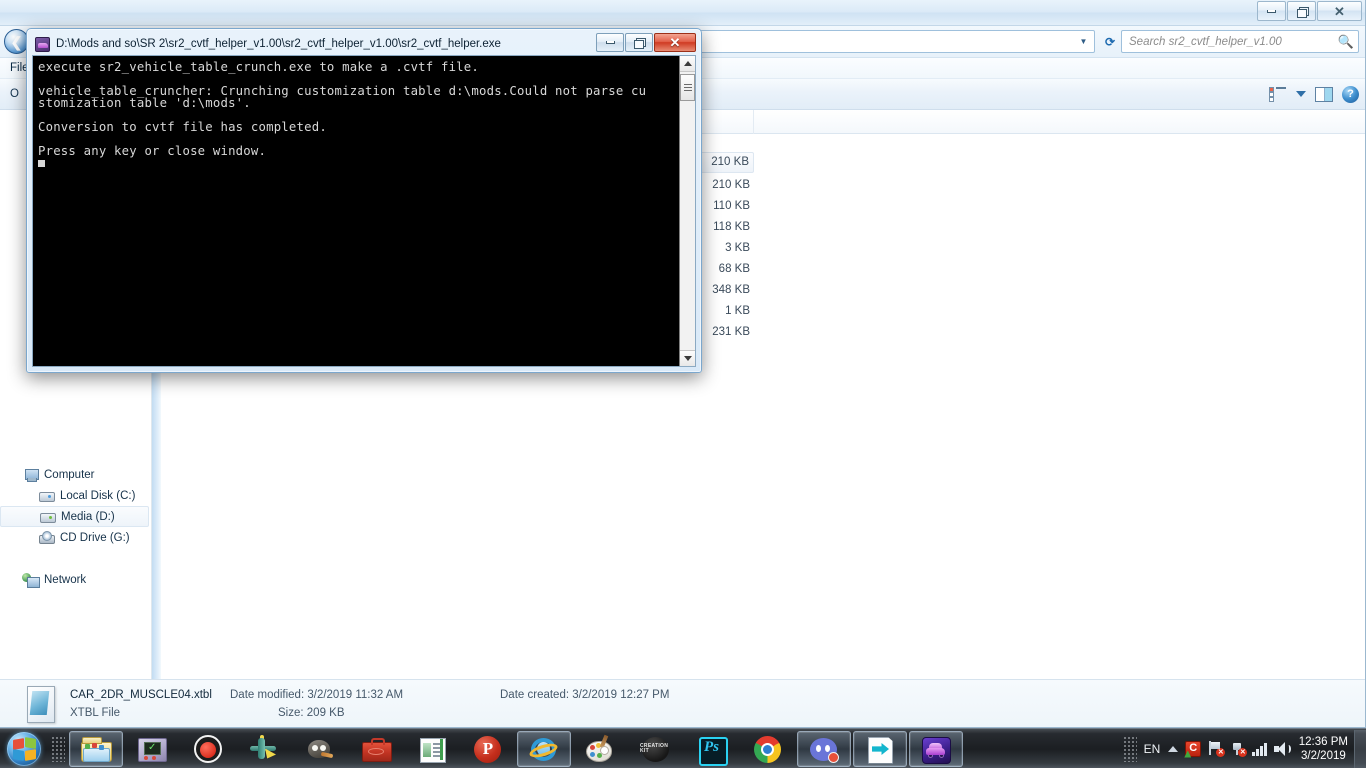  What do you see at coordinates (75, 474) in the screenshot?
I see `sidebar-item-computer: Computer` at bounding box center [75, 474].